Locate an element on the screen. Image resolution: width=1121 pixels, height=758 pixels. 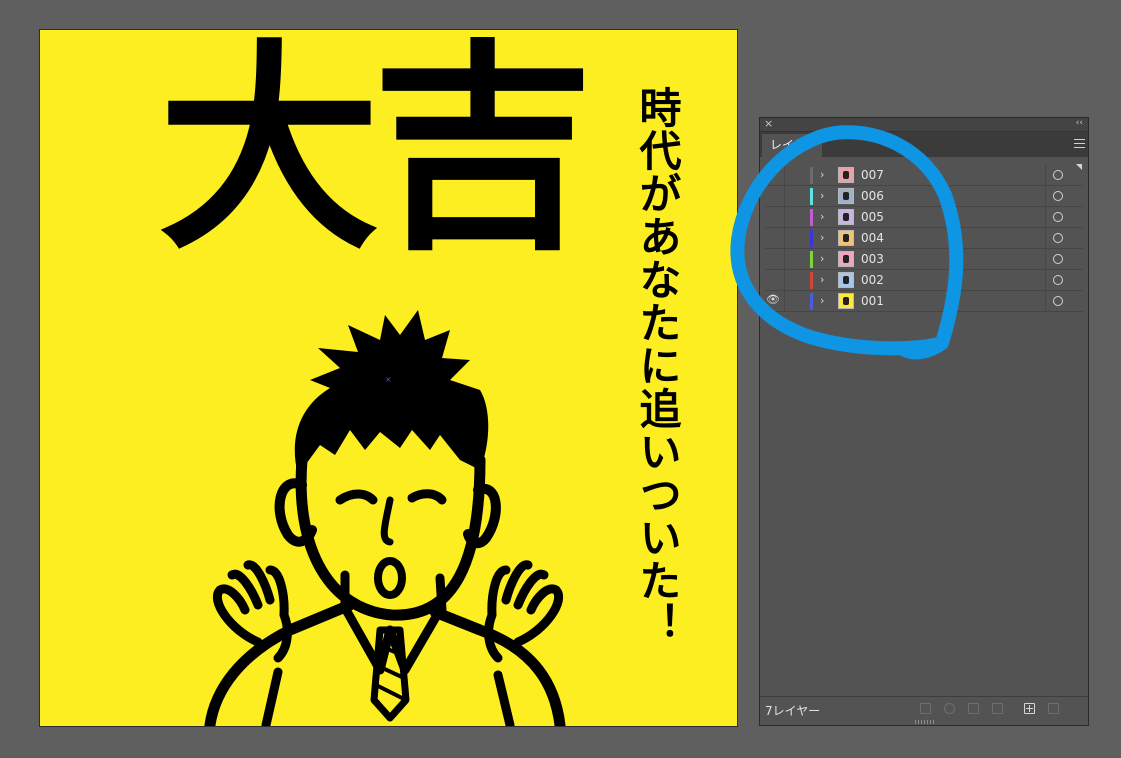
eye-icon: 👁 is located at coordinates (773, 299).